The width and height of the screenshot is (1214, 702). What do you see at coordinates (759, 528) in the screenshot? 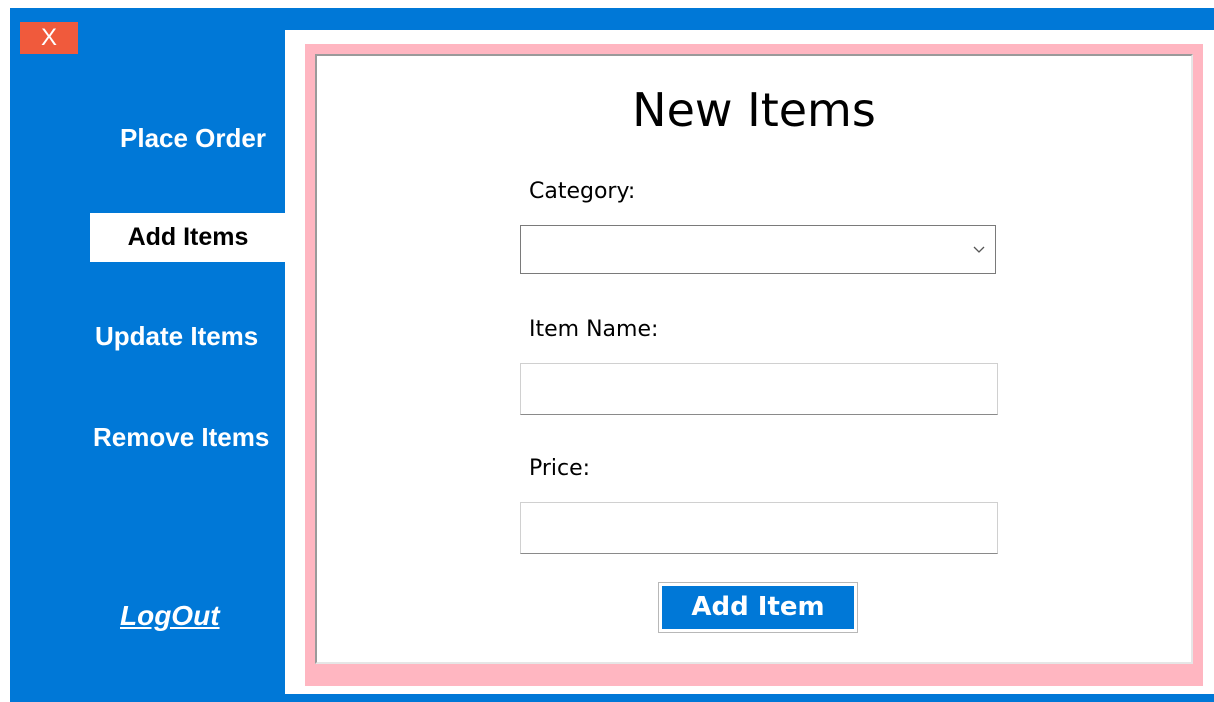
I see `price-input` at bounding box center [759, 528].